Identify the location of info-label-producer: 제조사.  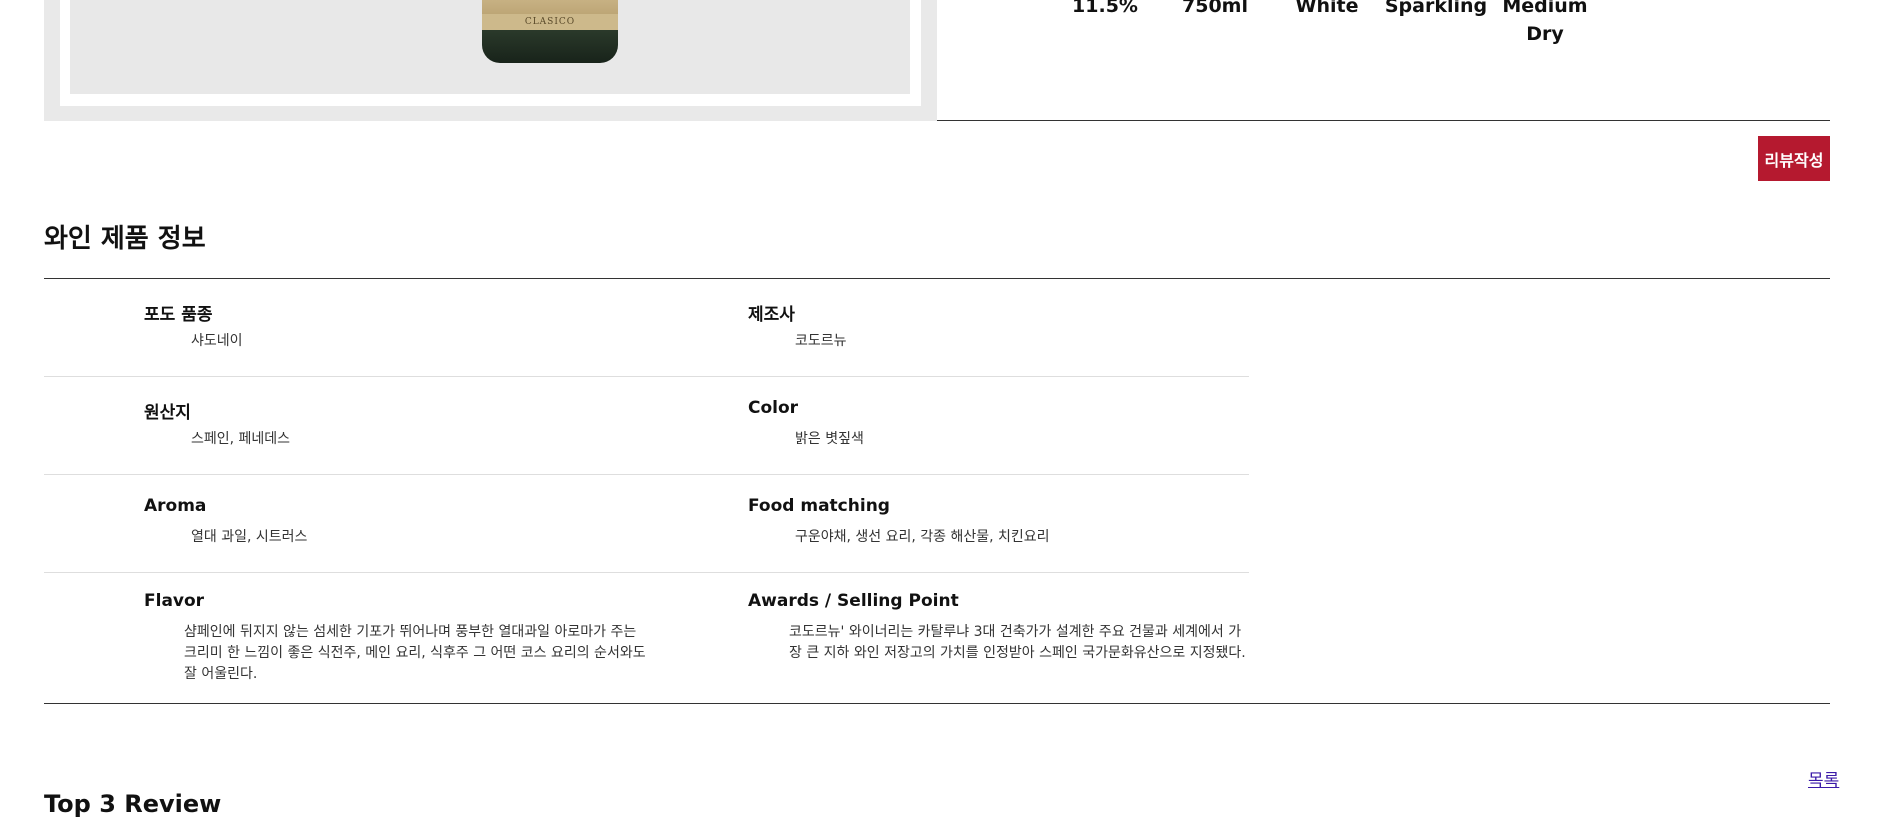
(771, 315).